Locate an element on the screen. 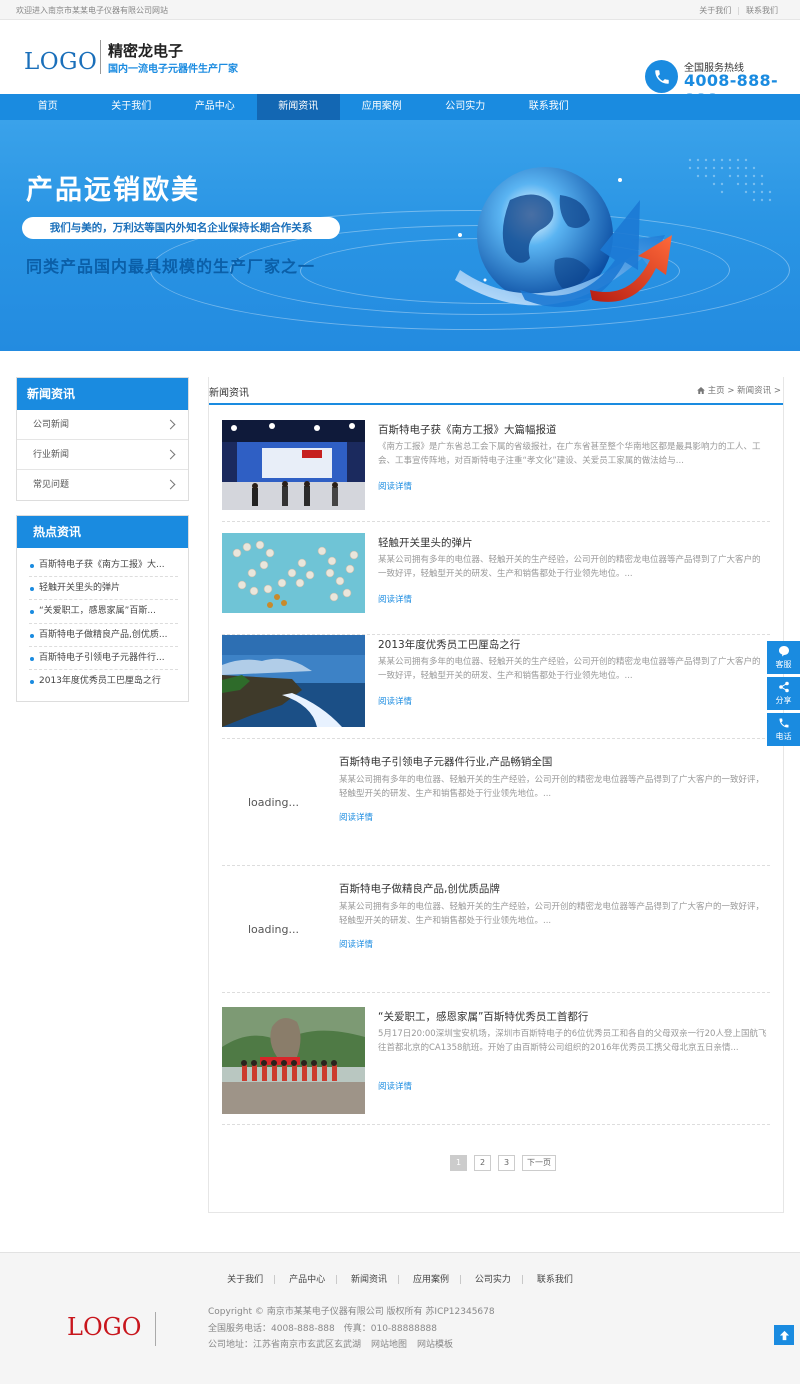 The height and width of the screenshot is (1384, 800). breadcrumb-text: 主页 > 新闻资讯 > is located at coordinates (744, 391).